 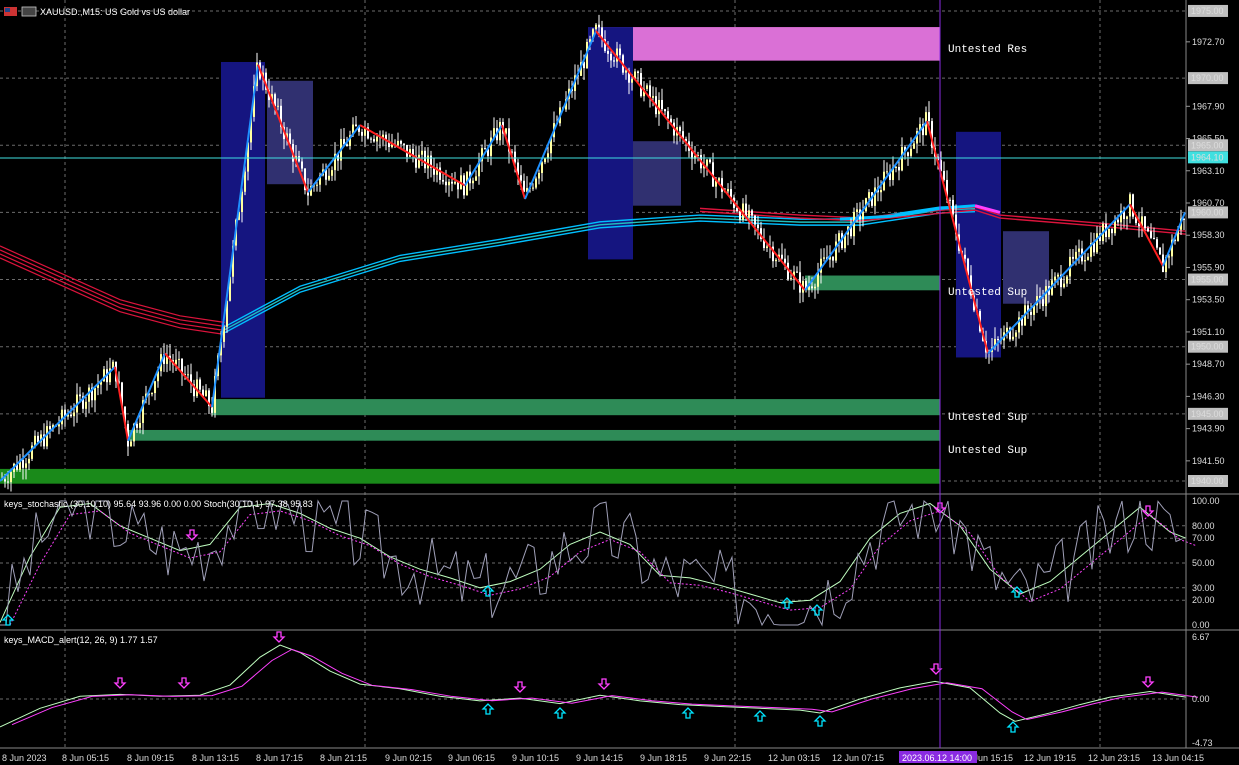 I want to click on res-zone-label: Untested Res, so click(x=987, y=50).